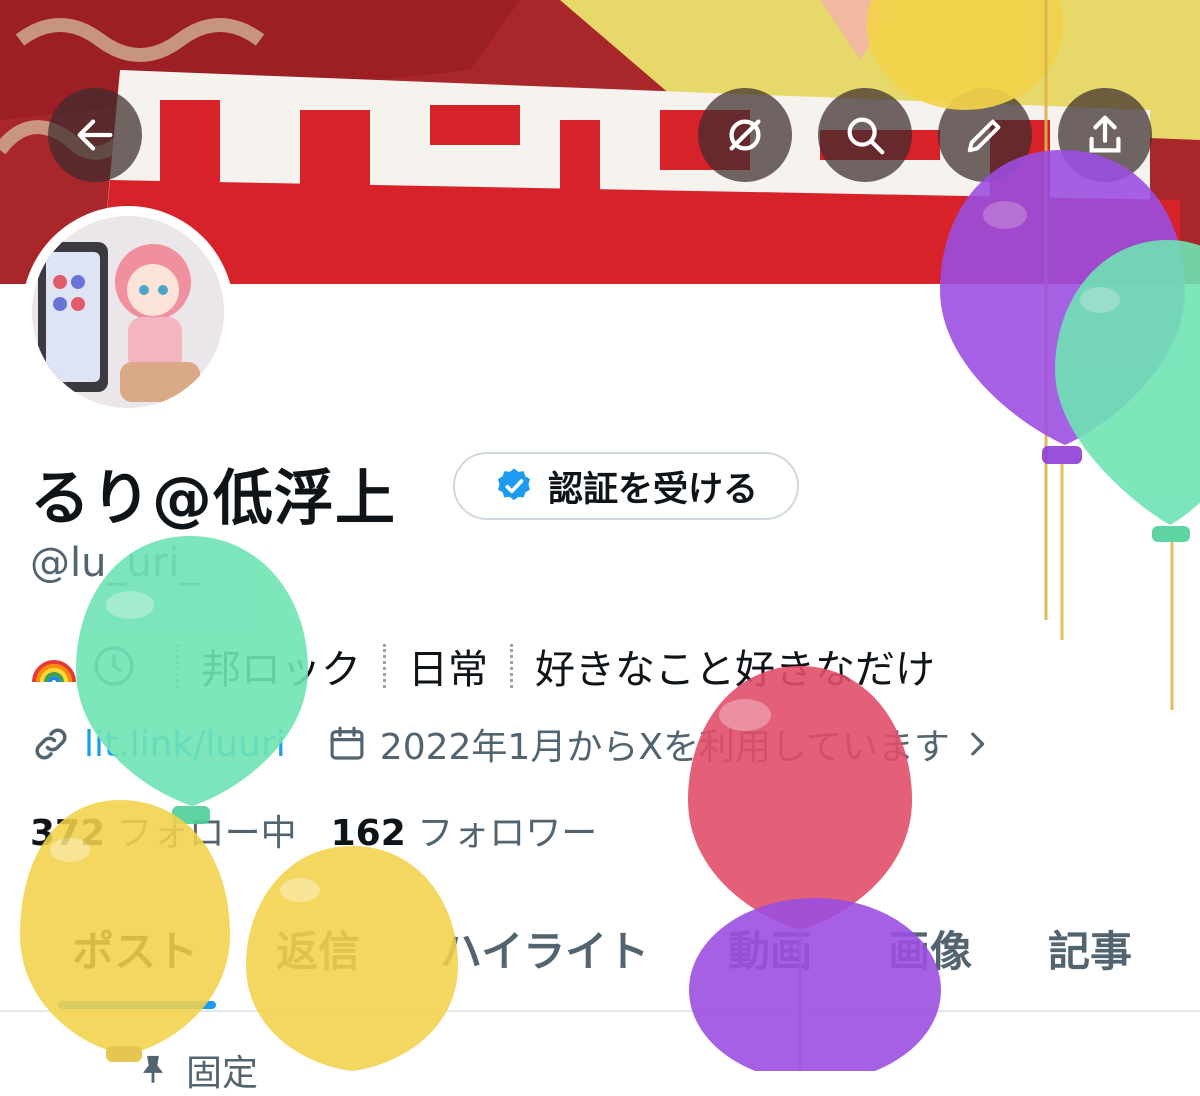 The width and height of the screenshot is (1200, 1096). I want to click on following-label: フォロー中, so click(206, 833).